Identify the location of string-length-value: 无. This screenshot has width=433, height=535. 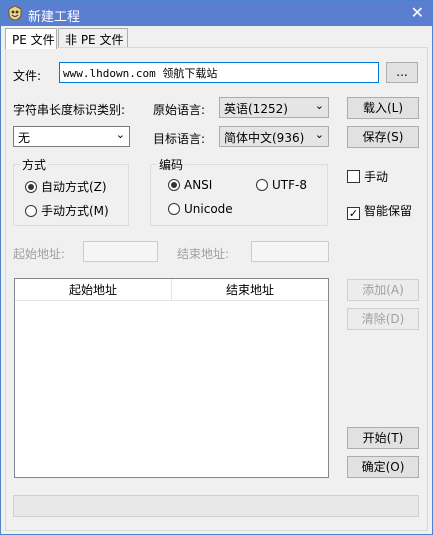
(24, 138).